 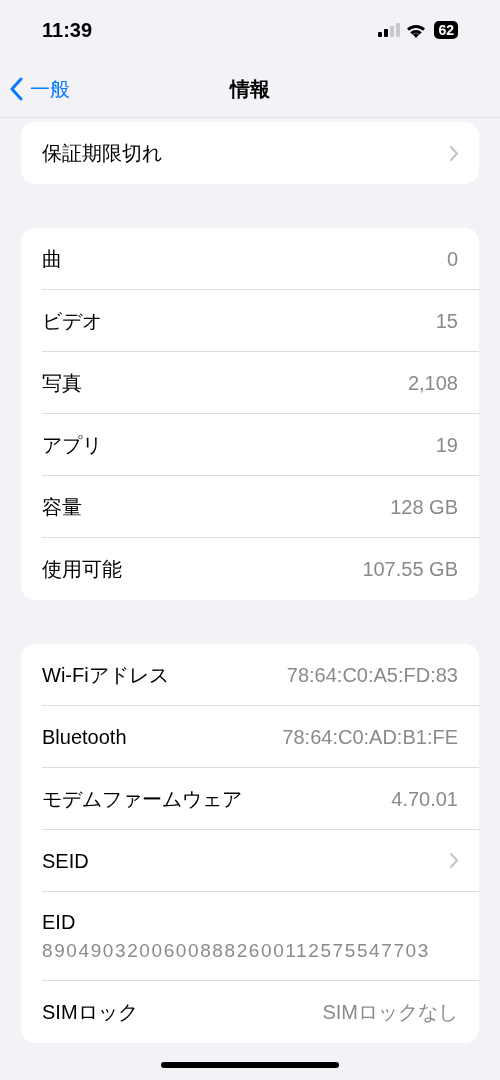 What do you see at coordinates (59, 922) in the screenshot?
I see `row-label: EID` at bounding box center [59, 922].